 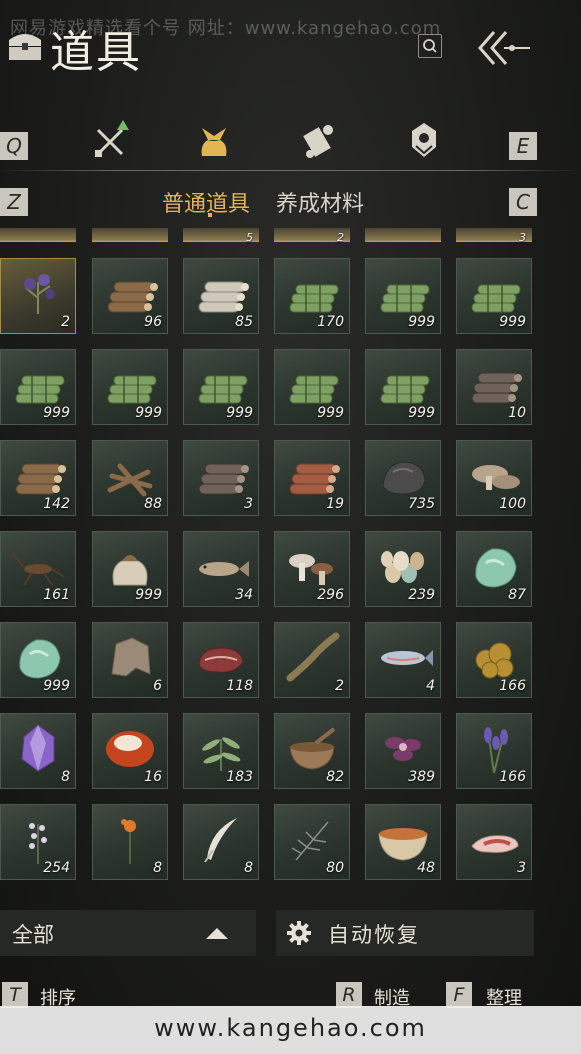 What do you see at coordinates (112, 140) in the screenshot?
I see `weapons-icon` at bounding box center [112, 140].